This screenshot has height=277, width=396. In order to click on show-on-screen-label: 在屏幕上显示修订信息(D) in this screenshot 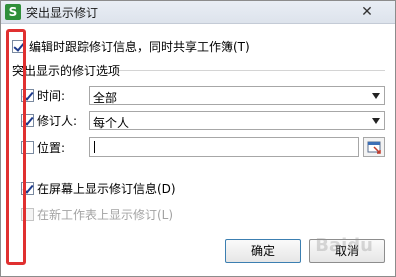, I will do `click(106, 188)`.